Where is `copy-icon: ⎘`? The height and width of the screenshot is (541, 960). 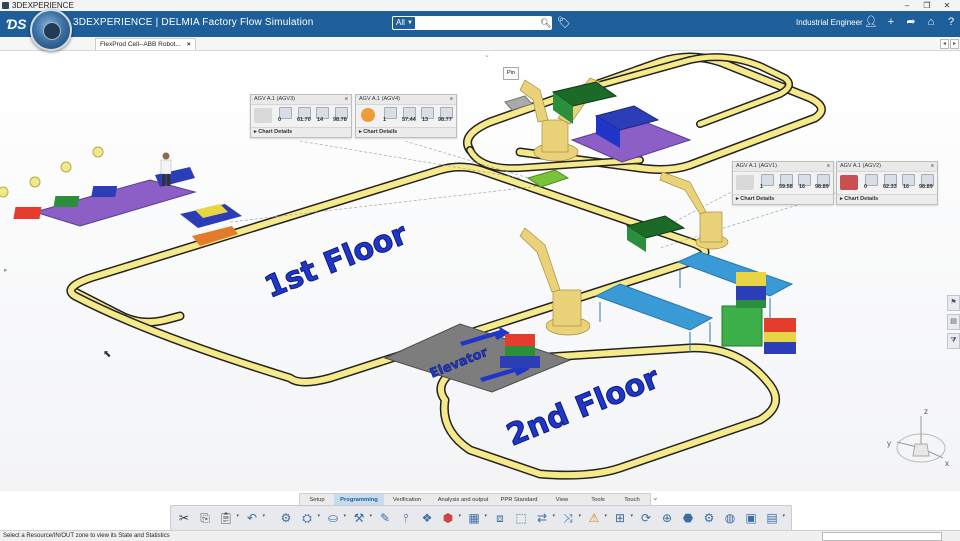
copy-icon: ⎘ is located at coordinates (205, 518).